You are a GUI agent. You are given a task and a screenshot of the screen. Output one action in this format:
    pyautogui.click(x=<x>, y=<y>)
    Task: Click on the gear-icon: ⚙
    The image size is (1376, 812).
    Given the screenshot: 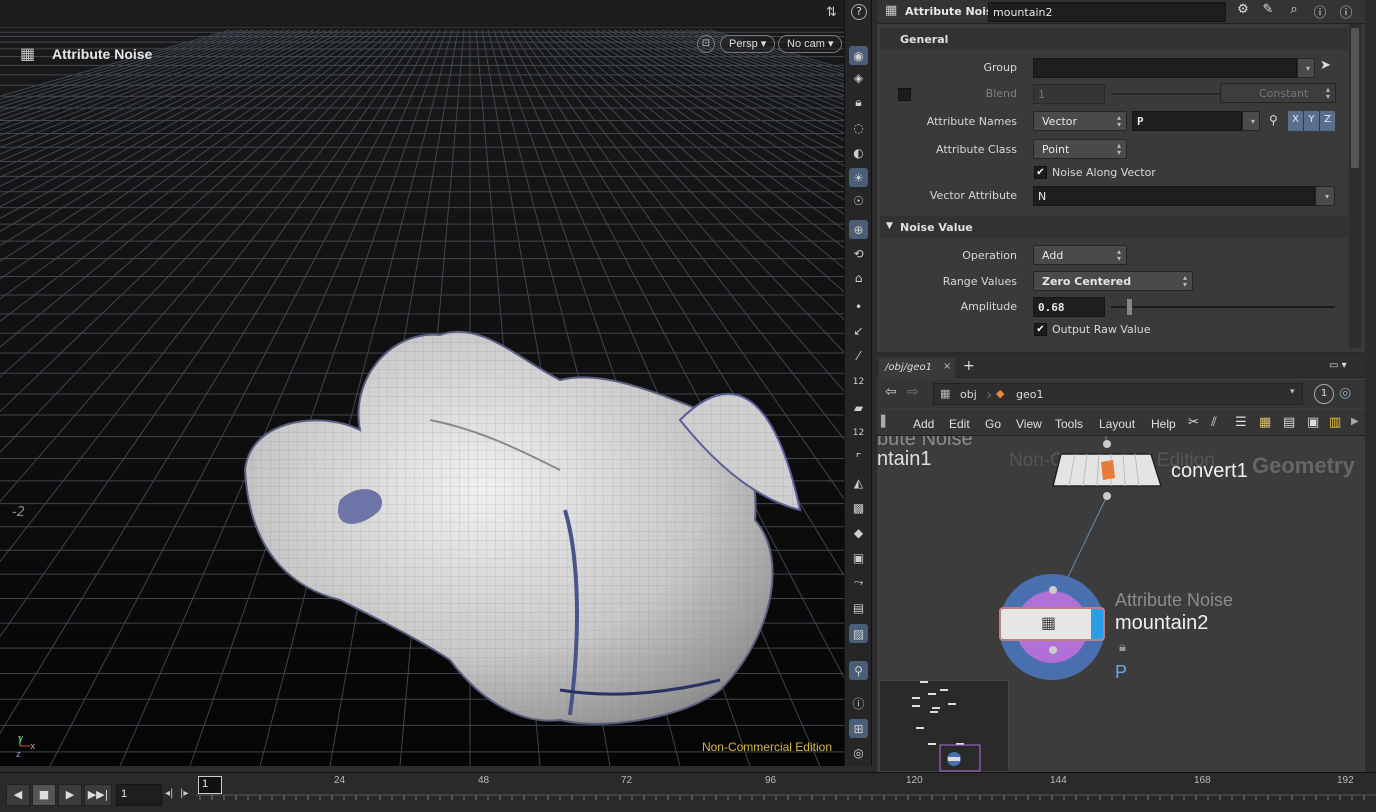 What is the action you would take?
    pyautogui.click(x=1243, y=11)
    